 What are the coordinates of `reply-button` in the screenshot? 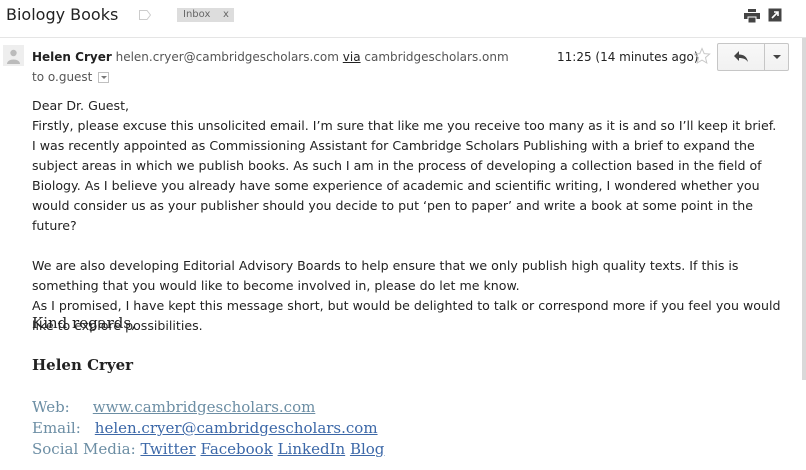 It's located at (741, 57).